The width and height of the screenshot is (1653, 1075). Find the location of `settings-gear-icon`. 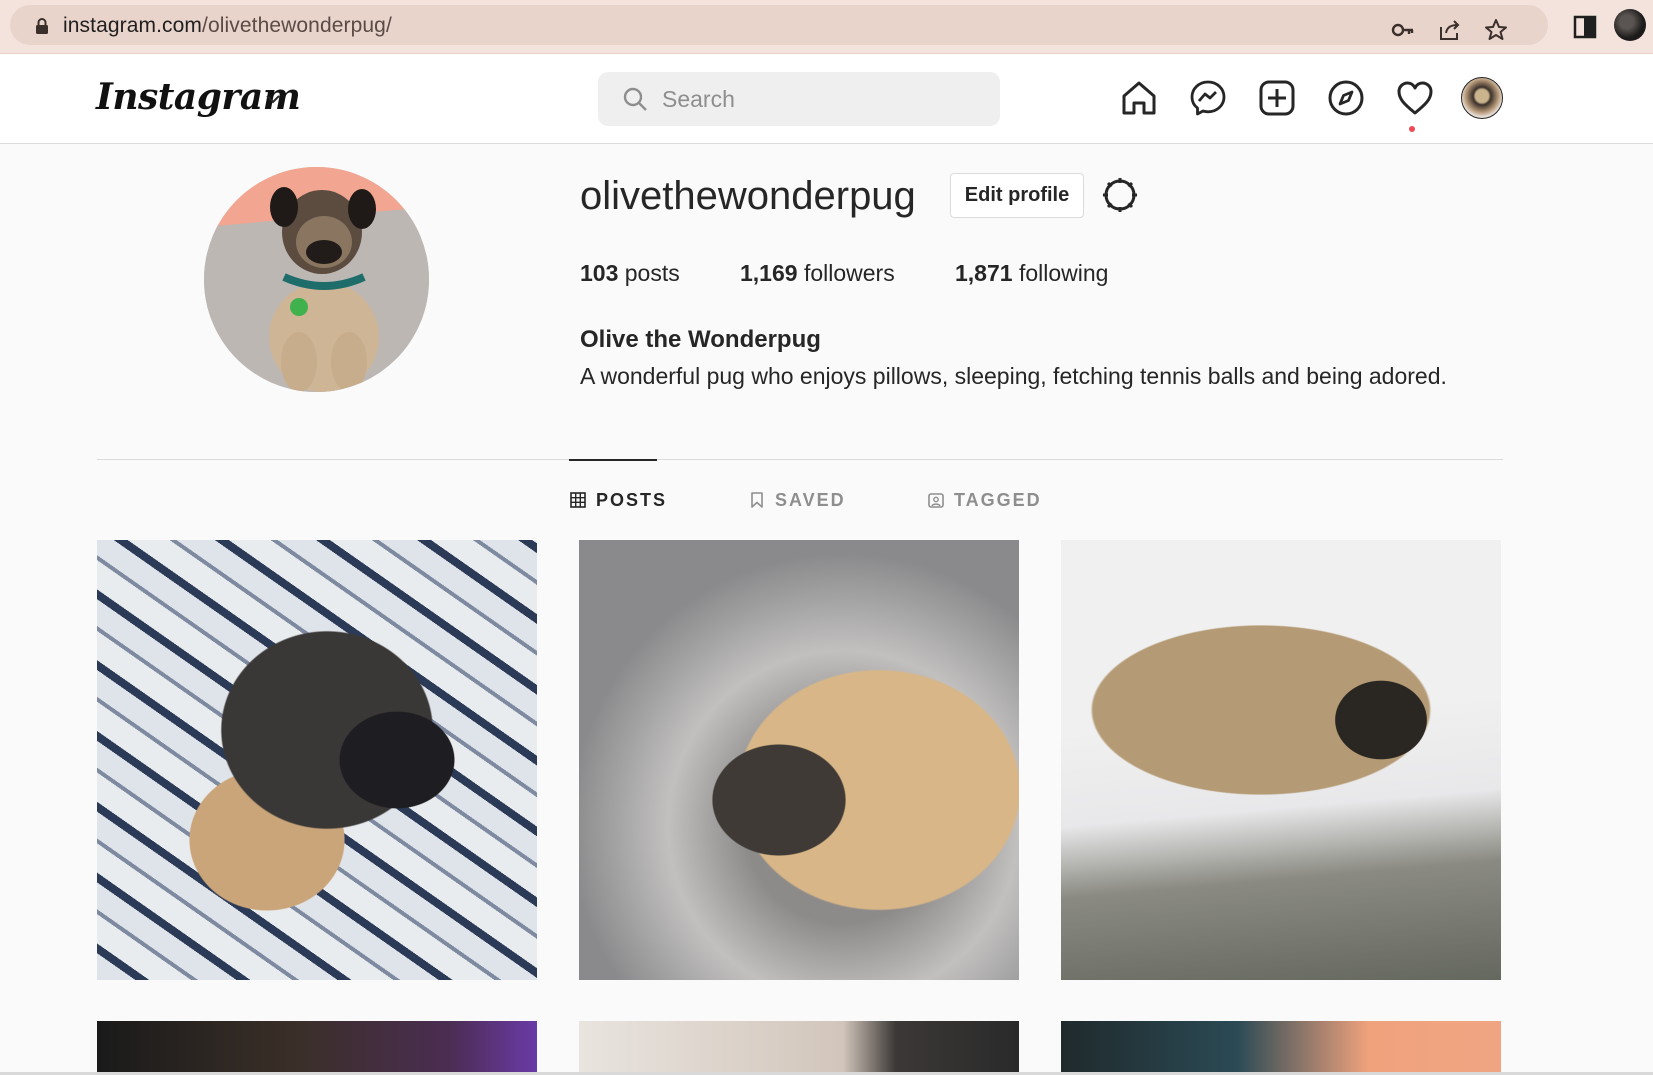

settings-gear-icon is located at coordinates (1120, 195).